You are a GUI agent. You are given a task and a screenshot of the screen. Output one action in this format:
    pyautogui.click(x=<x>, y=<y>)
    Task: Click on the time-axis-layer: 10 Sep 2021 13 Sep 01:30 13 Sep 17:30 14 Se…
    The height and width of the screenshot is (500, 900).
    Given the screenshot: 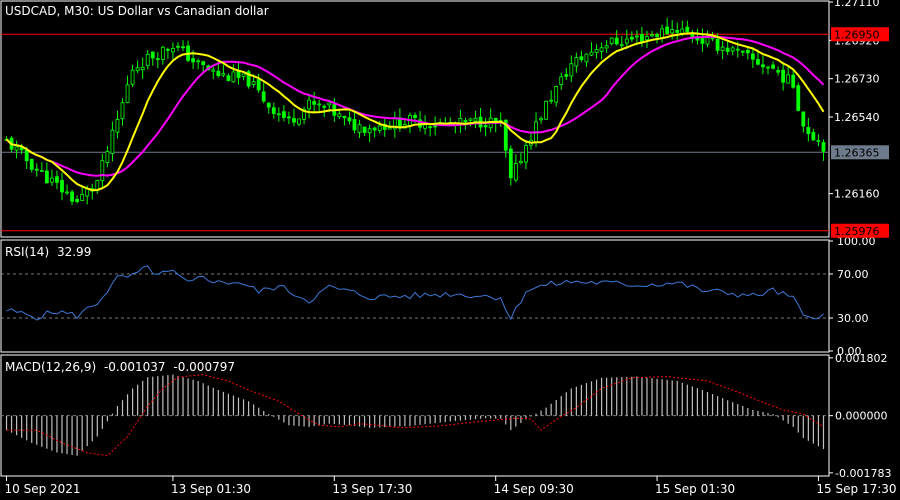 What is the action you would take?
    pyautogui.click(x=451, y=486)
    